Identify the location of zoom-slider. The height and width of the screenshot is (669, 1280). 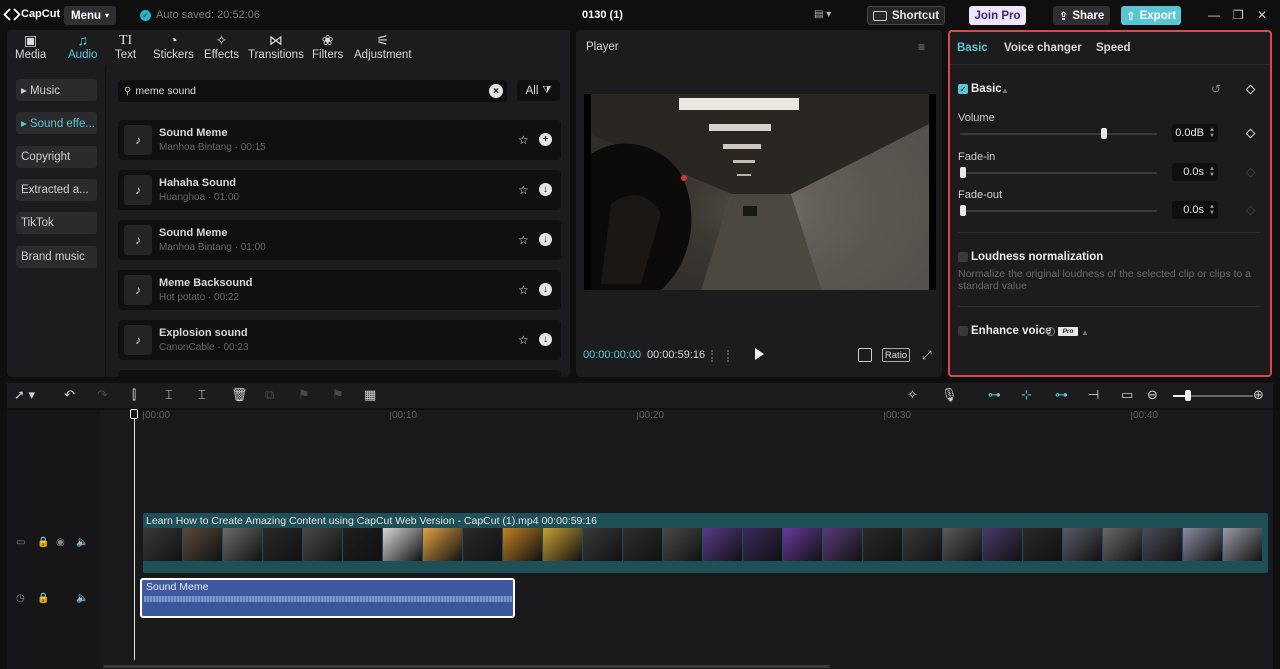
(1213, 395).